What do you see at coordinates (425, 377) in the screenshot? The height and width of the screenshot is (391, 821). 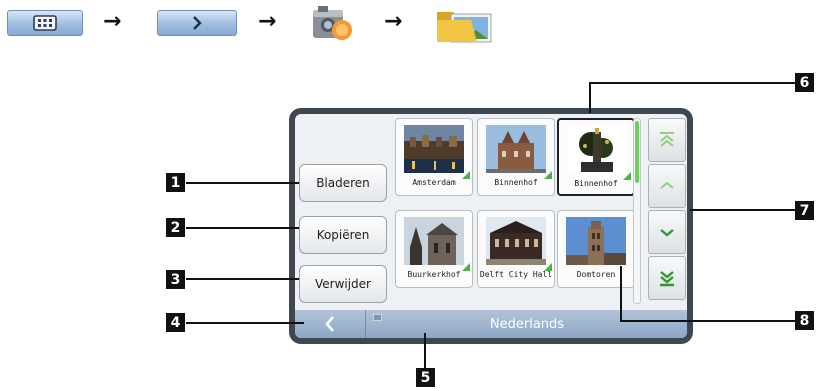 I see `callout-5: 5` at bounding box center [425, 377].